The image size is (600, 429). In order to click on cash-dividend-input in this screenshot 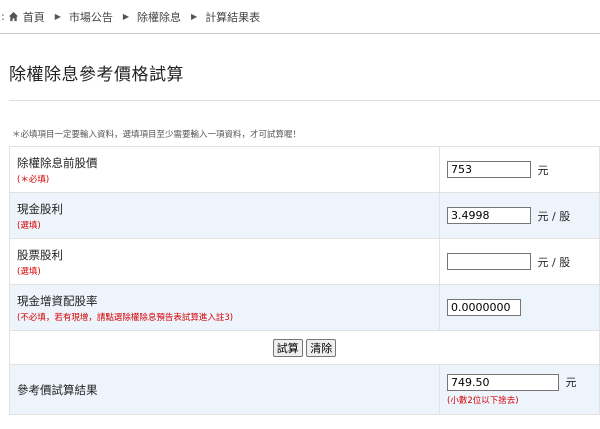, I will do `click(489, 215)`.